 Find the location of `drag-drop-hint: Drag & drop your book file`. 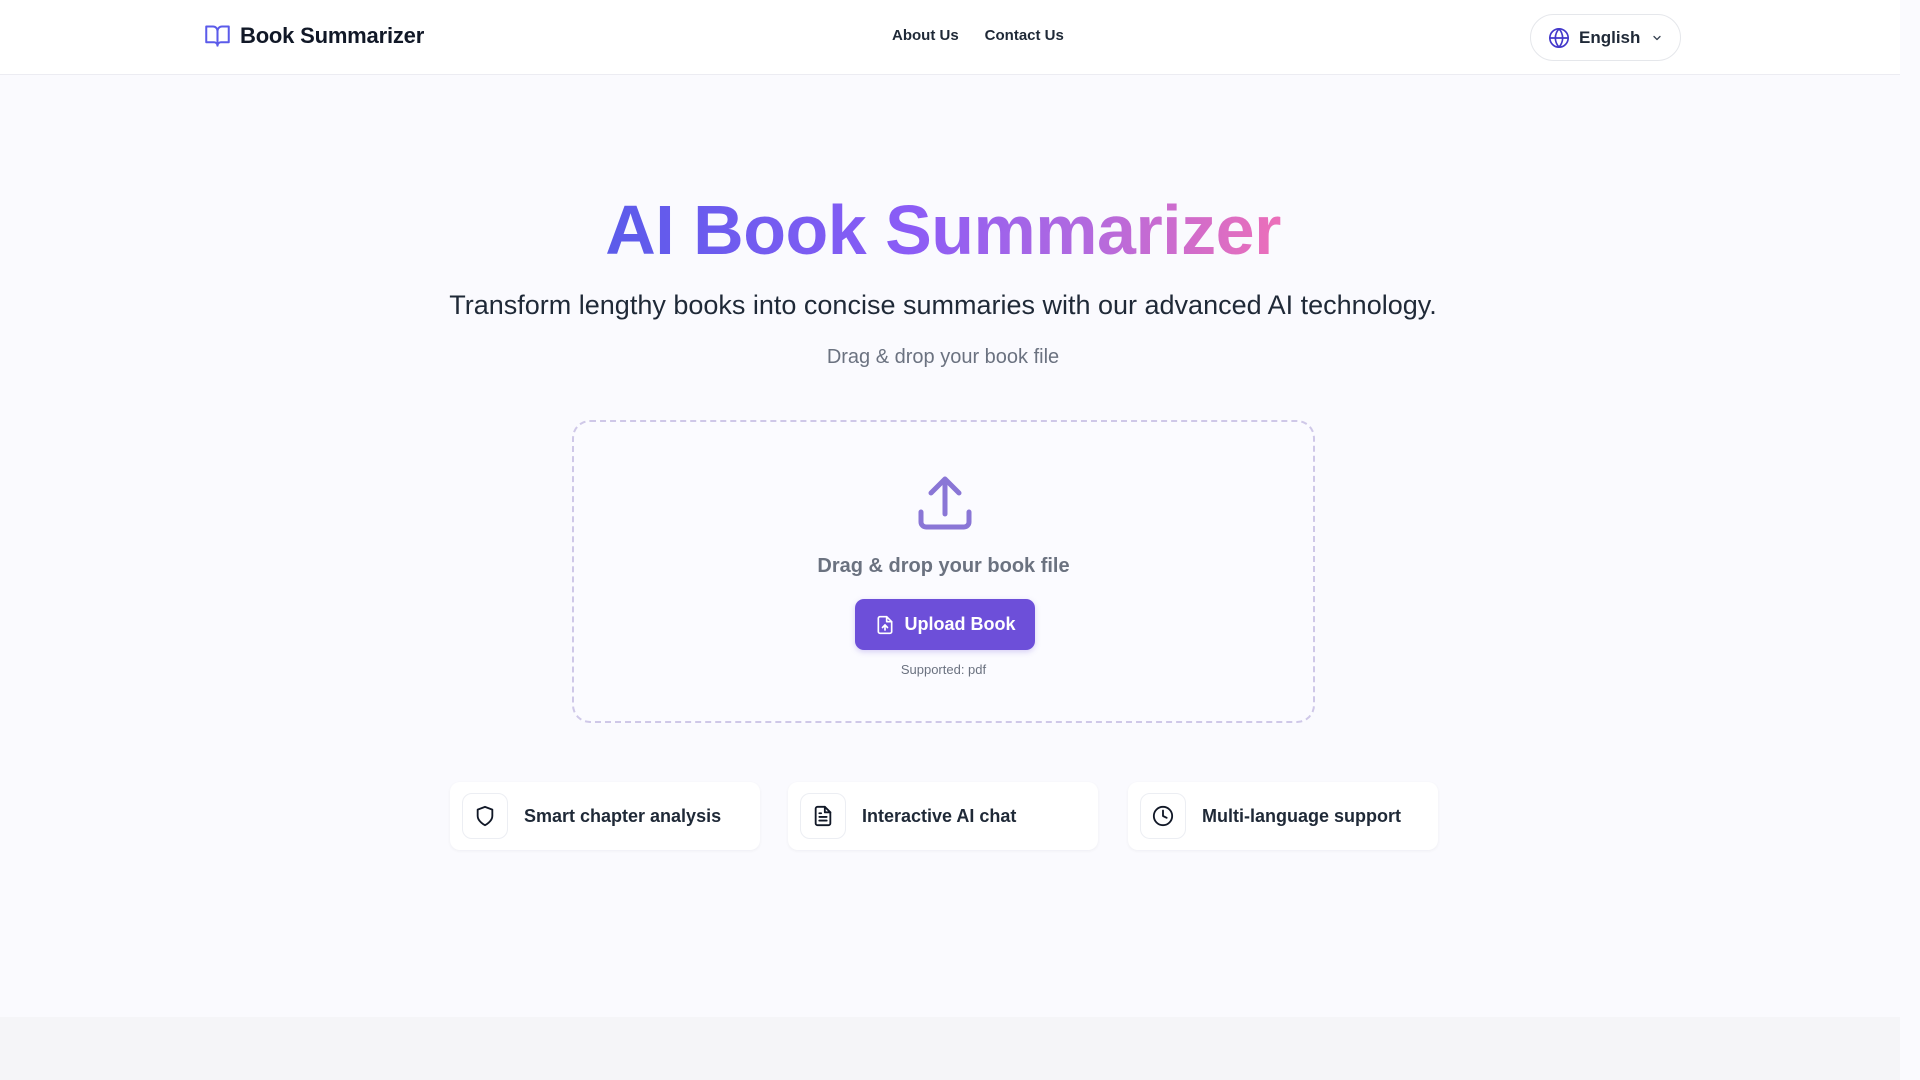

drag-drop-hint: Drag & drop your book file is located at coordinates (943, 357).